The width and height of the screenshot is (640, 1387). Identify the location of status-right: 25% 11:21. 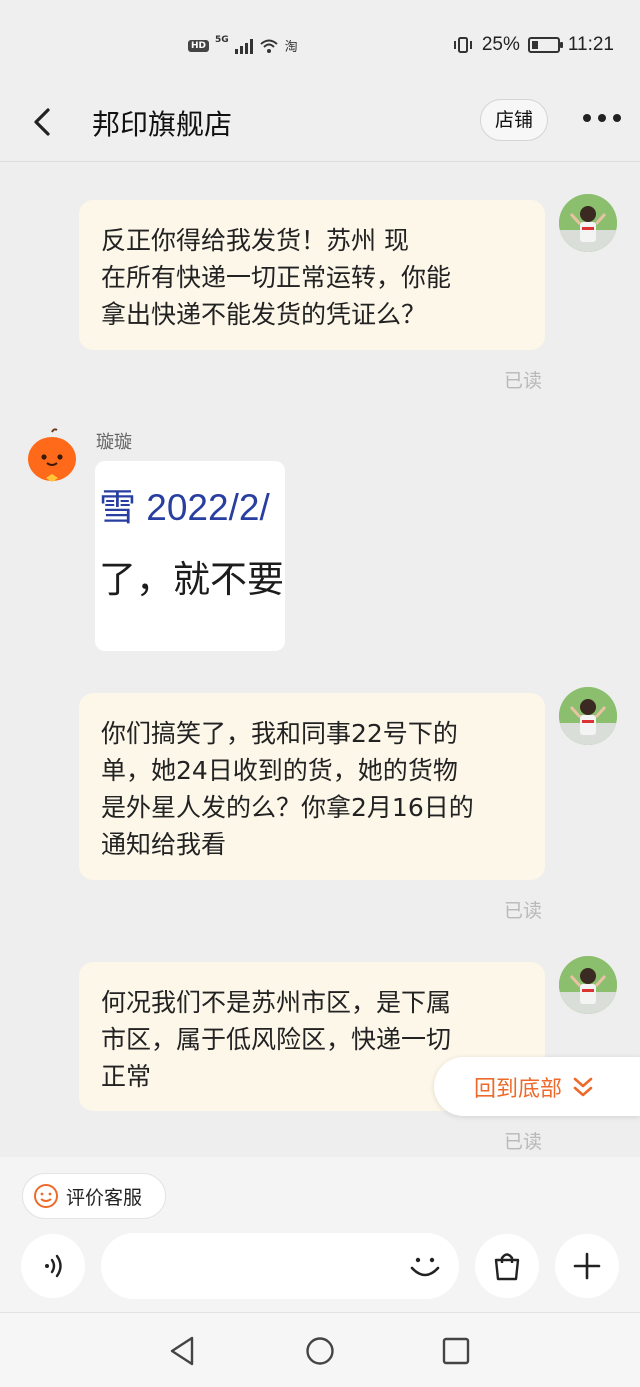
(533, 45).